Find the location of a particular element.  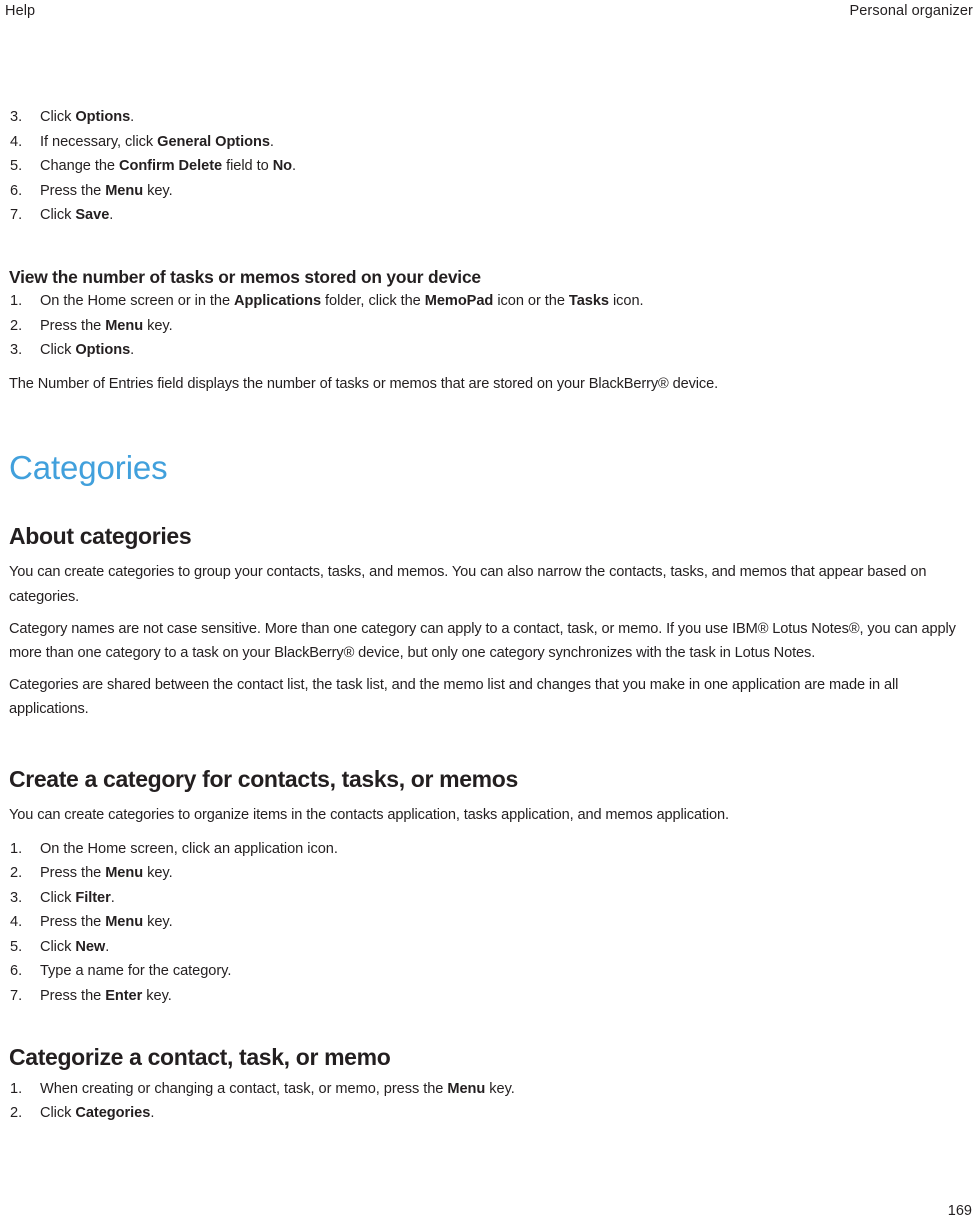

heading-about-categories: About categories is located at coordinates (100, 536).